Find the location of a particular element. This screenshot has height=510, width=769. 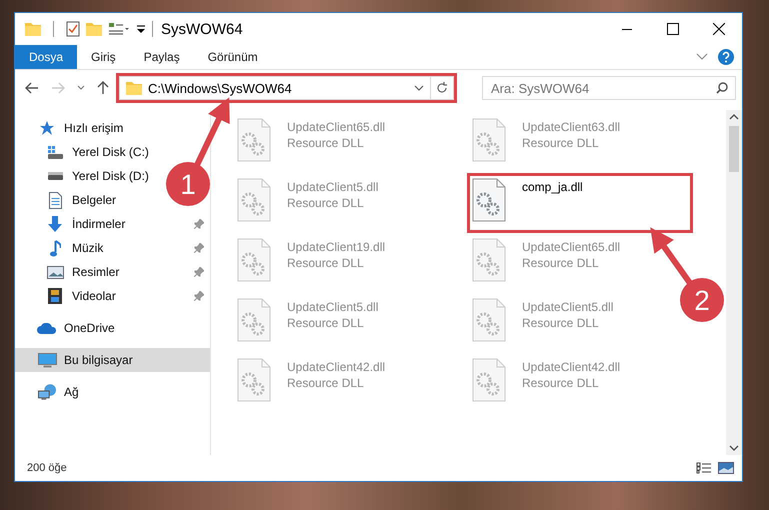

sidebar-item: Bu bilgisayar is located at coordinates (112, 360).